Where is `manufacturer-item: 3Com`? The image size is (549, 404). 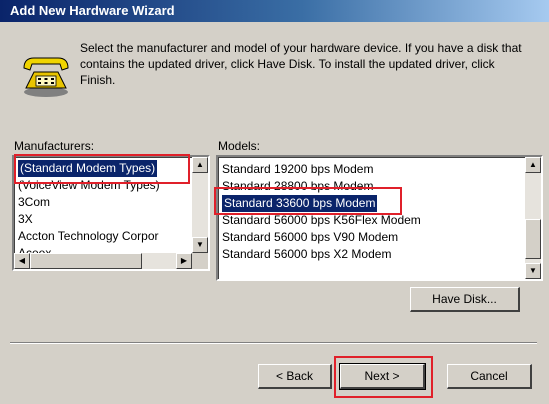 manufacturer-item: 3Com is located at coordinates (34, 202).